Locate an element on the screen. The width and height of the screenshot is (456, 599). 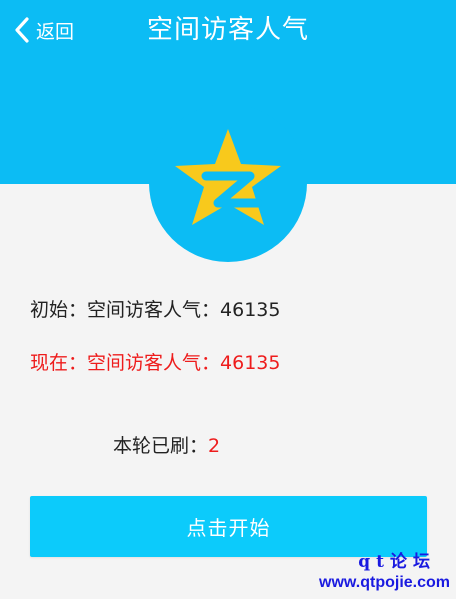
watermark-url: www.qtpojie.com is located at coordinates (384, 582).